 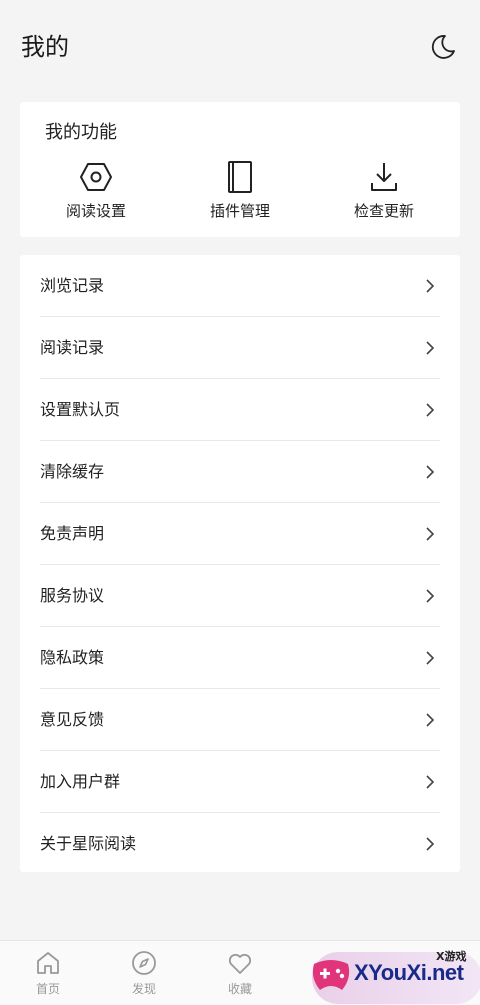 I want to click on page-title: 我的, so click(x=45, y=47).